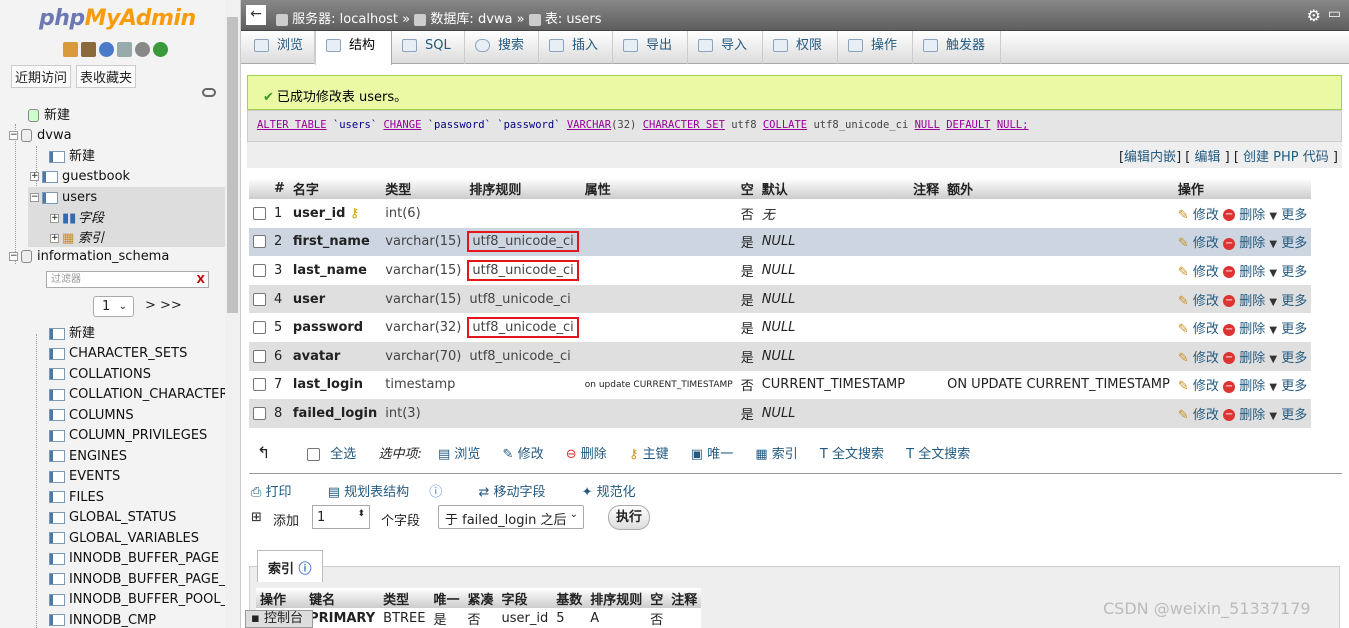 This screenshot has width=1349, height=628. Describe the element at coordinates (353, 48) in the screenshot. I see `tab-structure: 结构` at that location.